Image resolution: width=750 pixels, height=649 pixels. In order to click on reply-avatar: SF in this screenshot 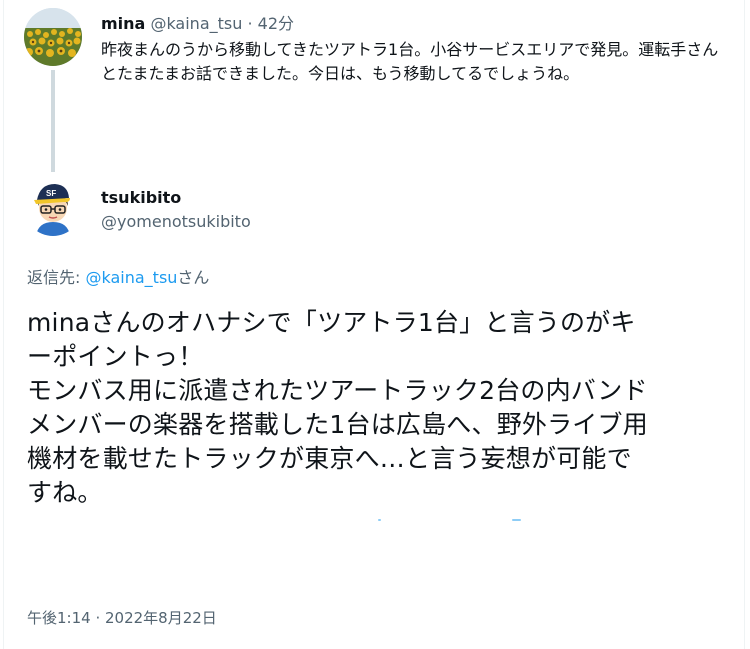, I will do `click(53, 207)`.